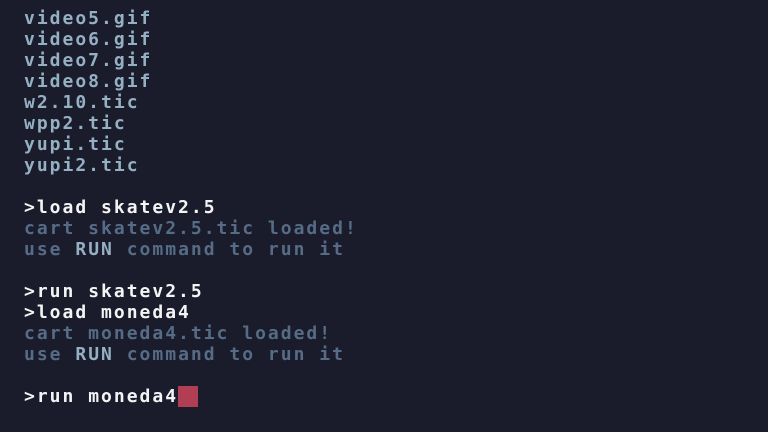 Image resolution: width=768 pixels, height=432 pixels. I want to click on file-list-item: yupi2.tic, so click(82, 165).